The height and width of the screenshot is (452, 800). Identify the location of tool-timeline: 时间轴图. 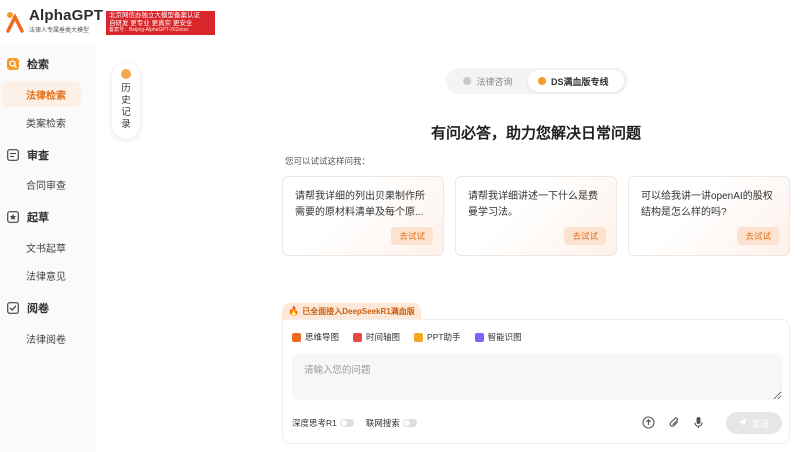
(376, 337).